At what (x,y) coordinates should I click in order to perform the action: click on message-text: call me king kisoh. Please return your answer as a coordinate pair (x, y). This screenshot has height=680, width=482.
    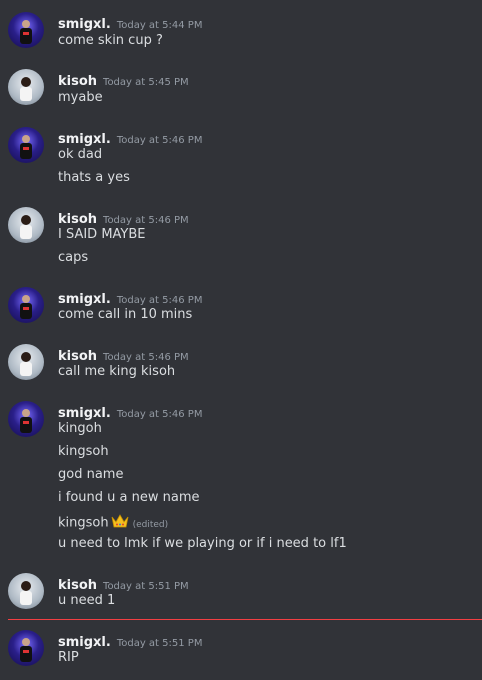
    Looking at the image, I should click on (117, 371).